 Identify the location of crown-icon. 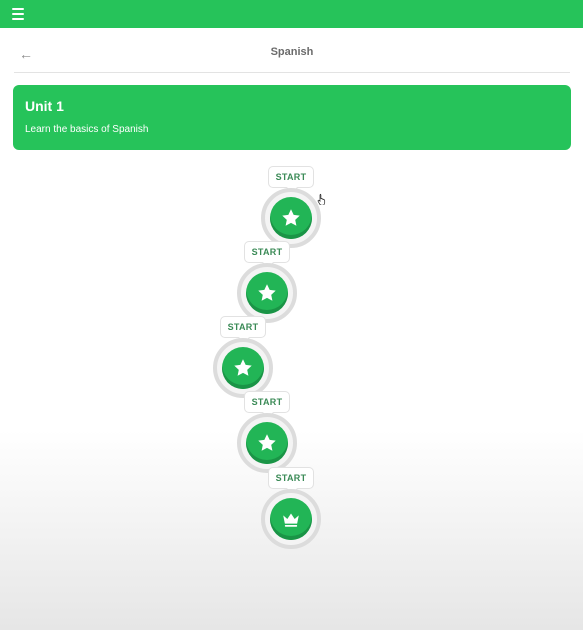
(291, 520).